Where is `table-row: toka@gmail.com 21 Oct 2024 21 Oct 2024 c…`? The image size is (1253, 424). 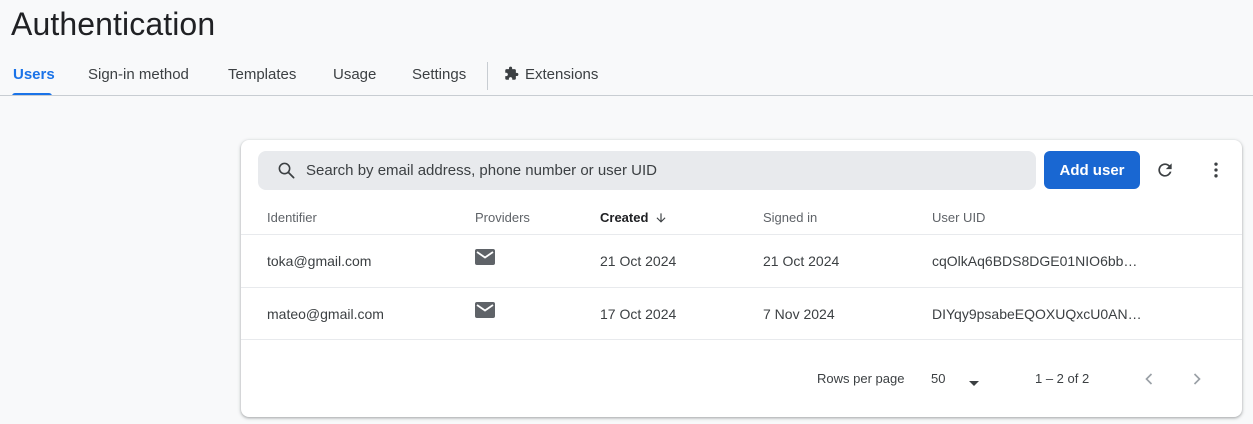
table-row: toka@gmail.com 21 Oct 2024 21 Oct 2024 c… is located at coordinates (741, 261).